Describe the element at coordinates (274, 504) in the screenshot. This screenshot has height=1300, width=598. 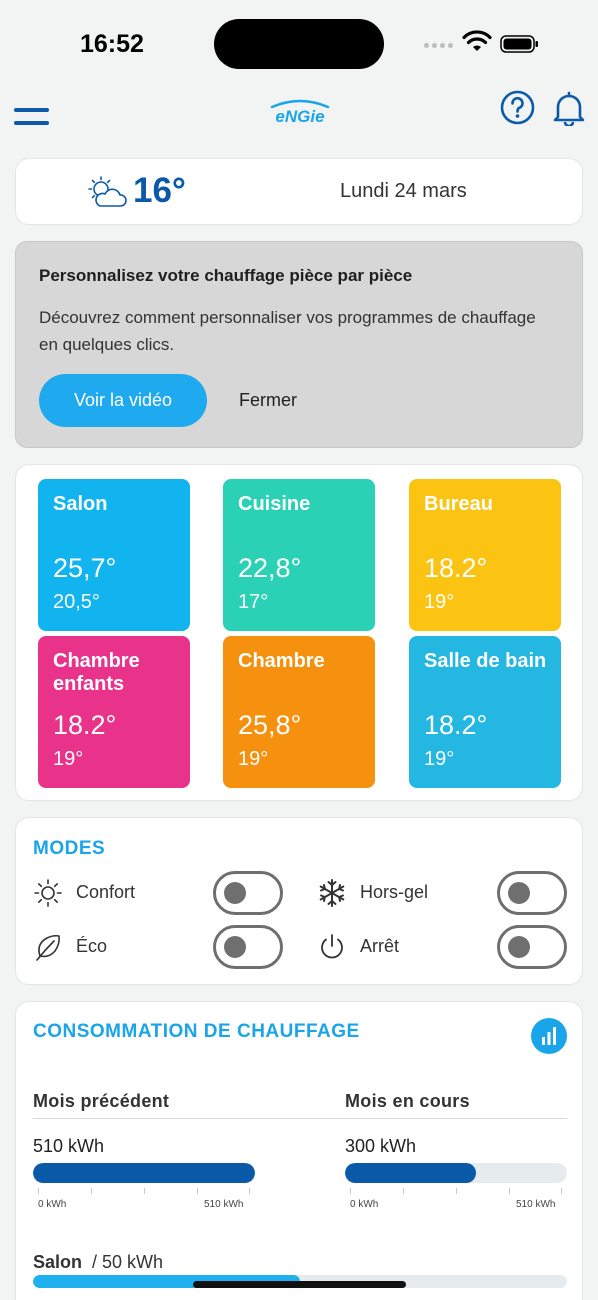
I see `room-name: Cuisine` at that location.